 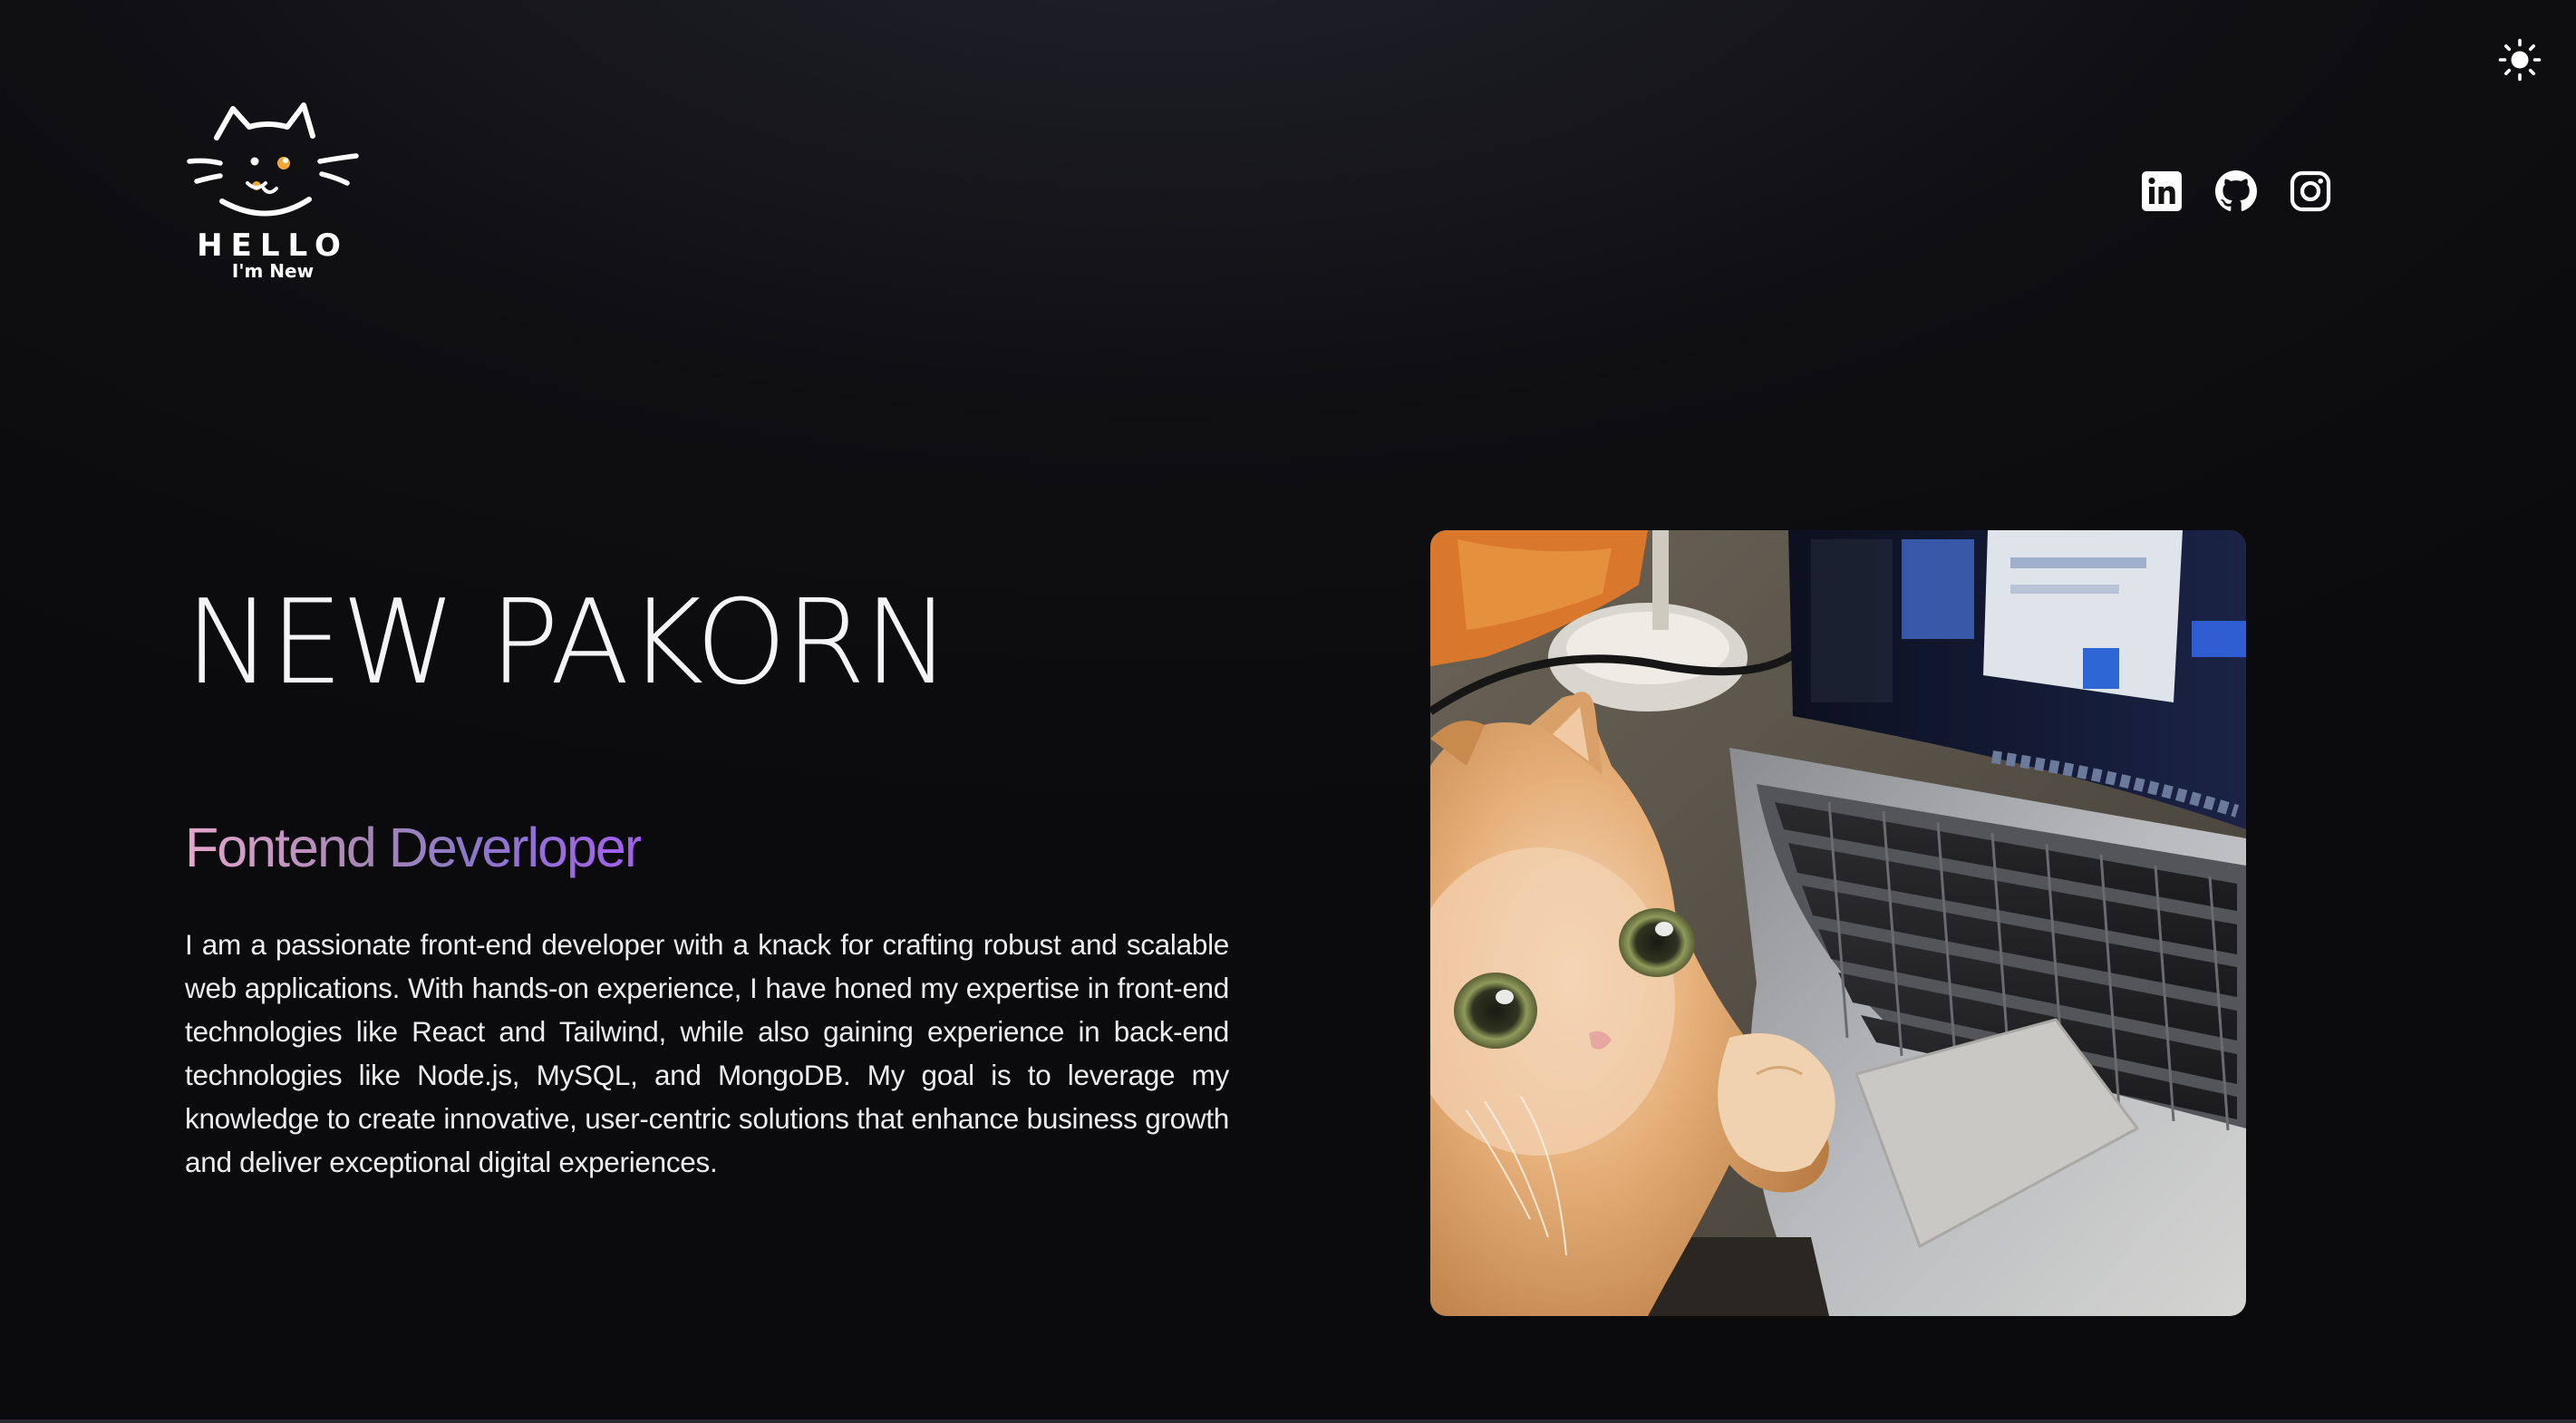 What do you see at coordinates (568, 643) in the screenshot?
I see `hero-name: NEW PAKORN` at bounding box center [568, 643].